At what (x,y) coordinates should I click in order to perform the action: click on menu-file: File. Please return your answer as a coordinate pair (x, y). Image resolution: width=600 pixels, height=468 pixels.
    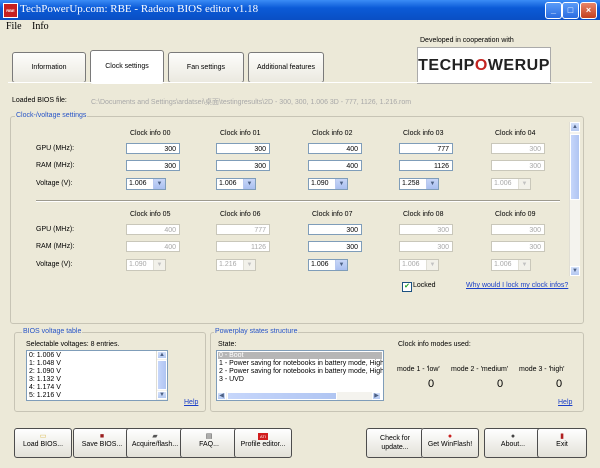
    Looking at the image, I should click on (14, 26).